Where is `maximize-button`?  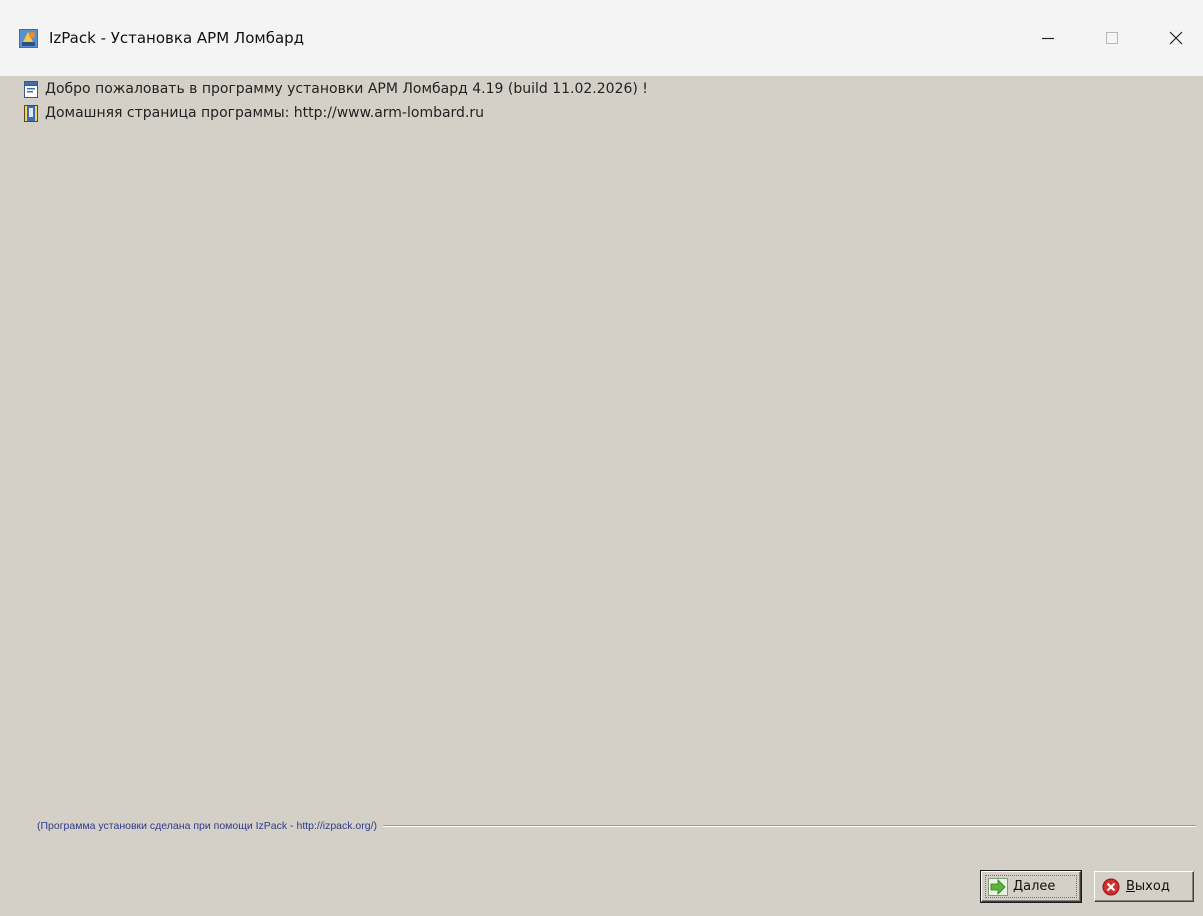
maximize-button is located at coordinates (1112, 38).